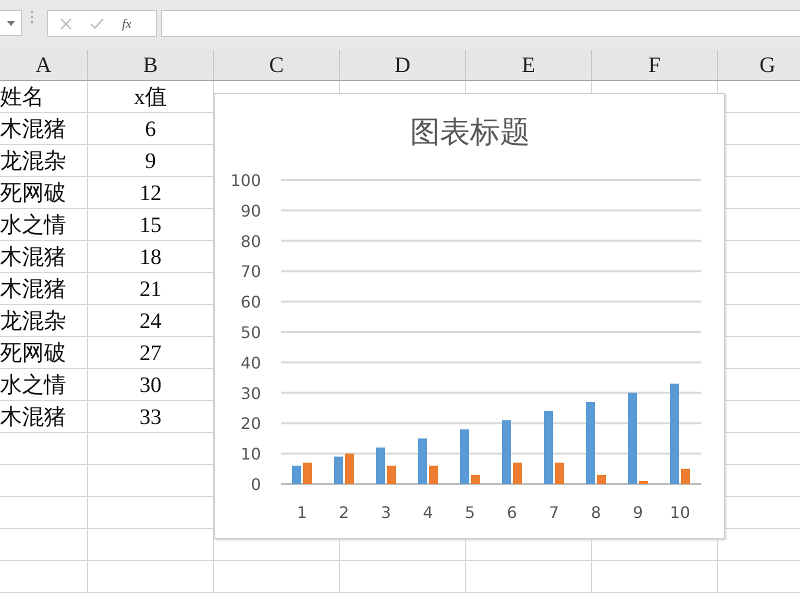 The image size is (800, 600). Describe the element at coordinates (596, 512) in the screenshot. I see `axis-tick-label: 8` at that location.